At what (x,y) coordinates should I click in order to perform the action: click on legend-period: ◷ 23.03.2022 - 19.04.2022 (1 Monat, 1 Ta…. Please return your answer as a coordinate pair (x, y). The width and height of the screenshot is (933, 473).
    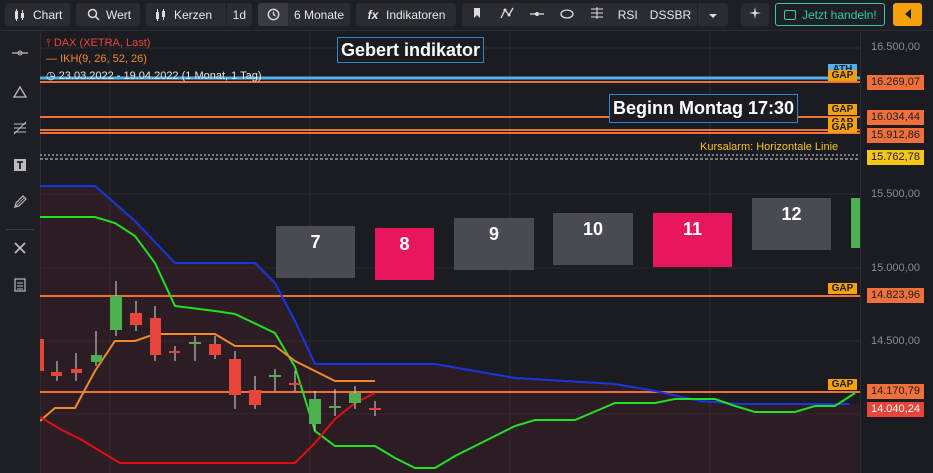
    Looking at the image, I should click on (154, 75).